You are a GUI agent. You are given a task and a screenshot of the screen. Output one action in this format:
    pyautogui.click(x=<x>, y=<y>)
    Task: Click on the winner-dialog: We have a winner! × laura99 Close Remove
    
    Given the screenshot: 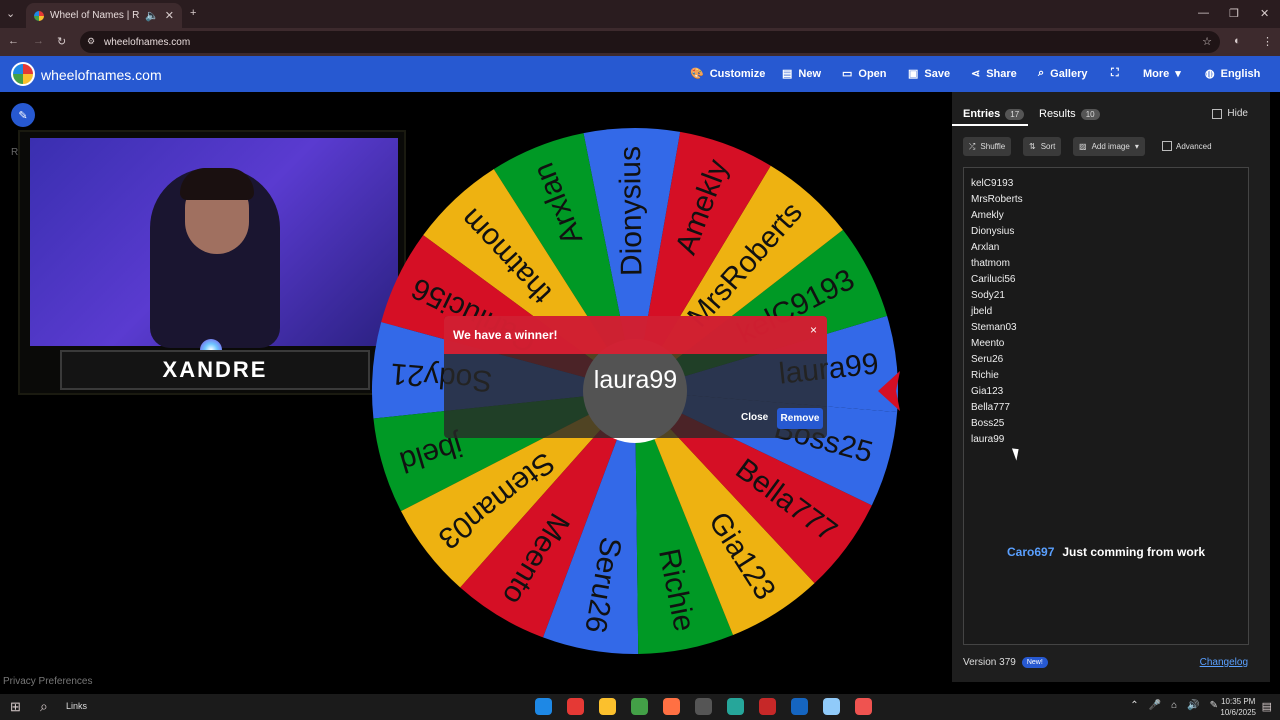 What is the action you would take?
    pyautogui.click(x=635, y=377)
    